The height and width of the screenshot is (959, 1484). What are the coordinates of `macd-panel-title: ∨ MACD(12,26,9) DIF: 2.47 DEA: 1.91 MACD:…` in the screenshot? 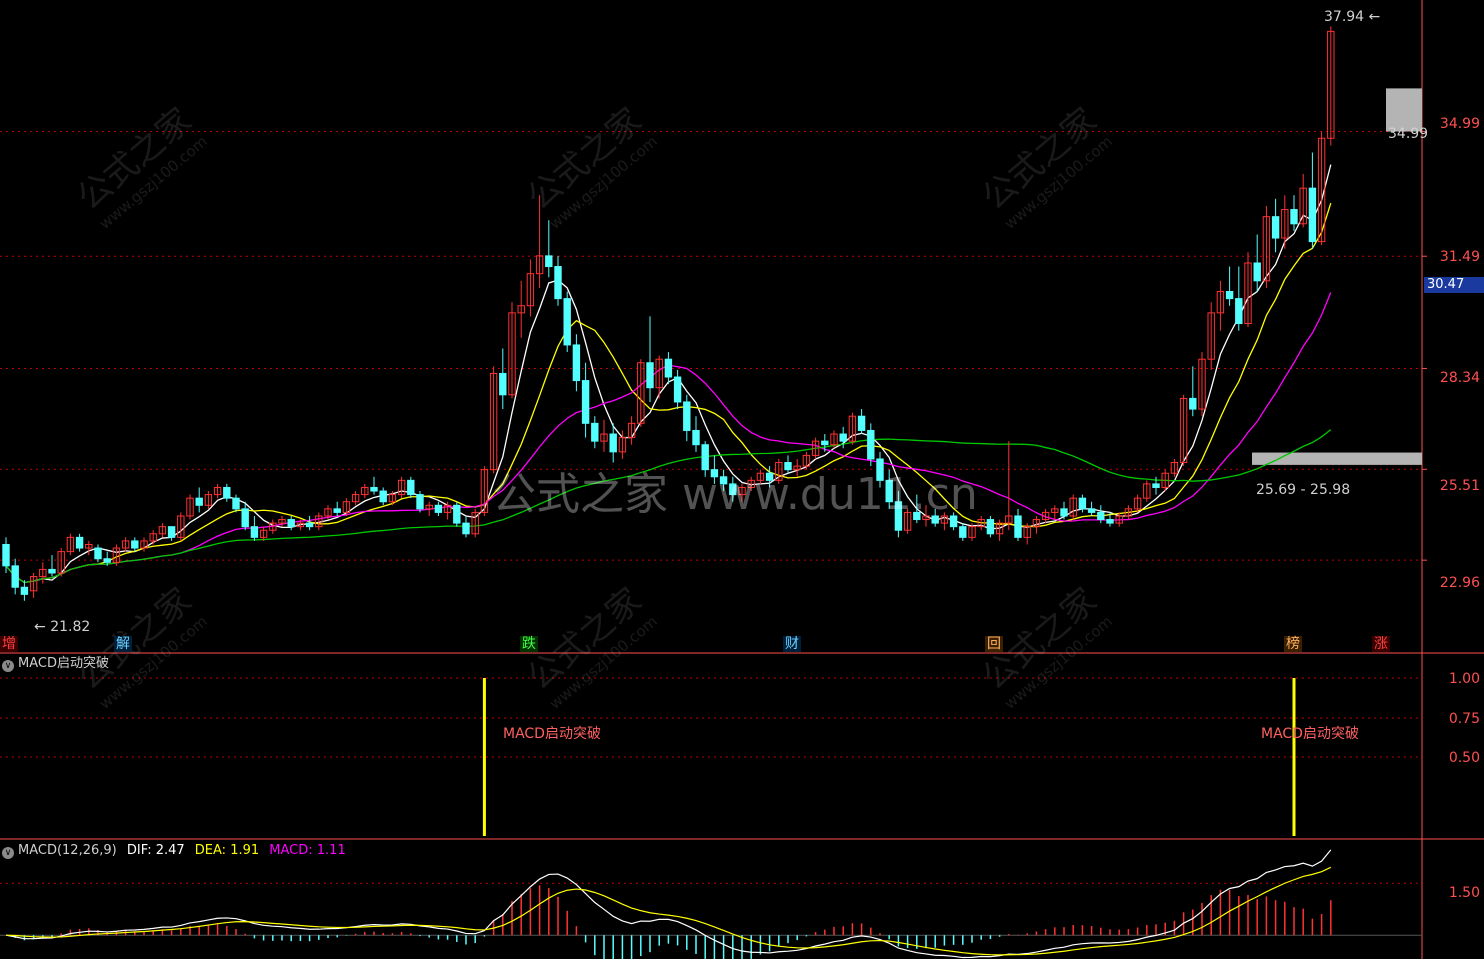 It's located at (174, 851).